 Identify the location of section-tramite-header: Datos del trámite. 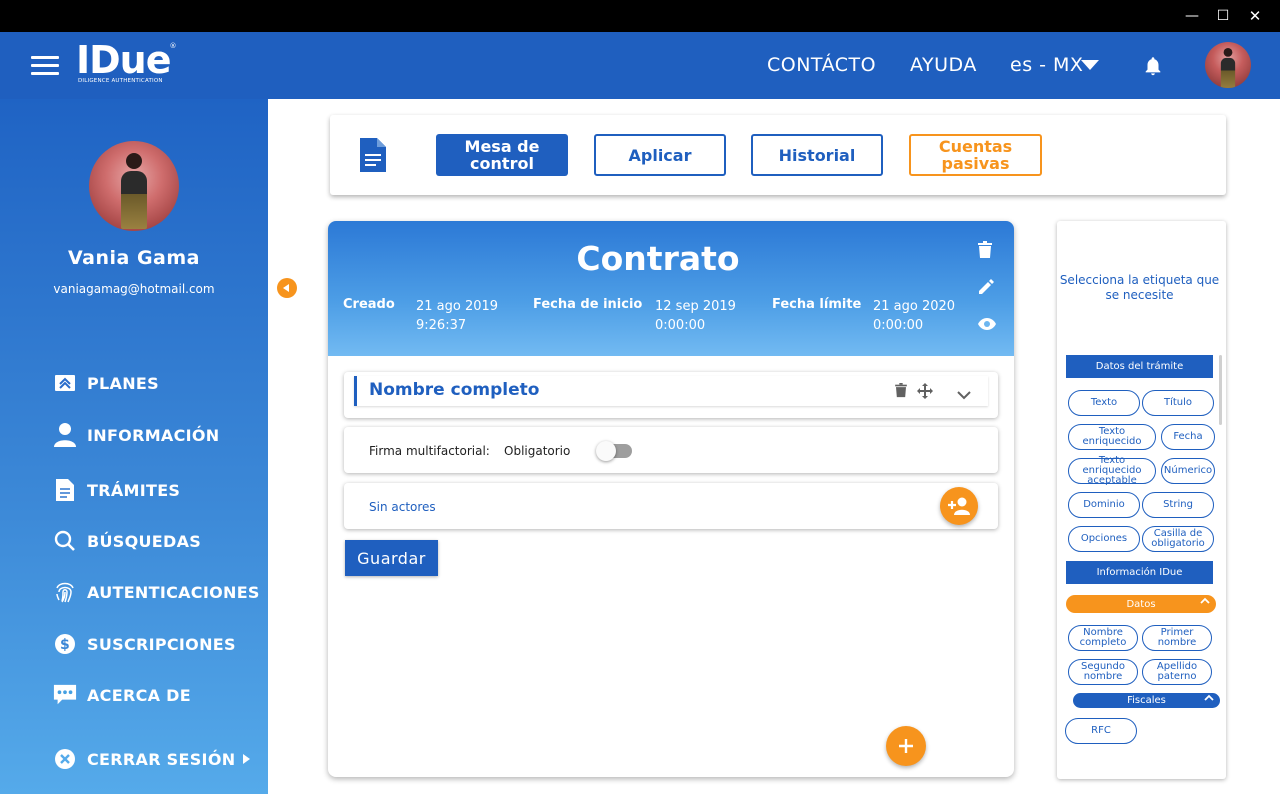
(1139, 366).